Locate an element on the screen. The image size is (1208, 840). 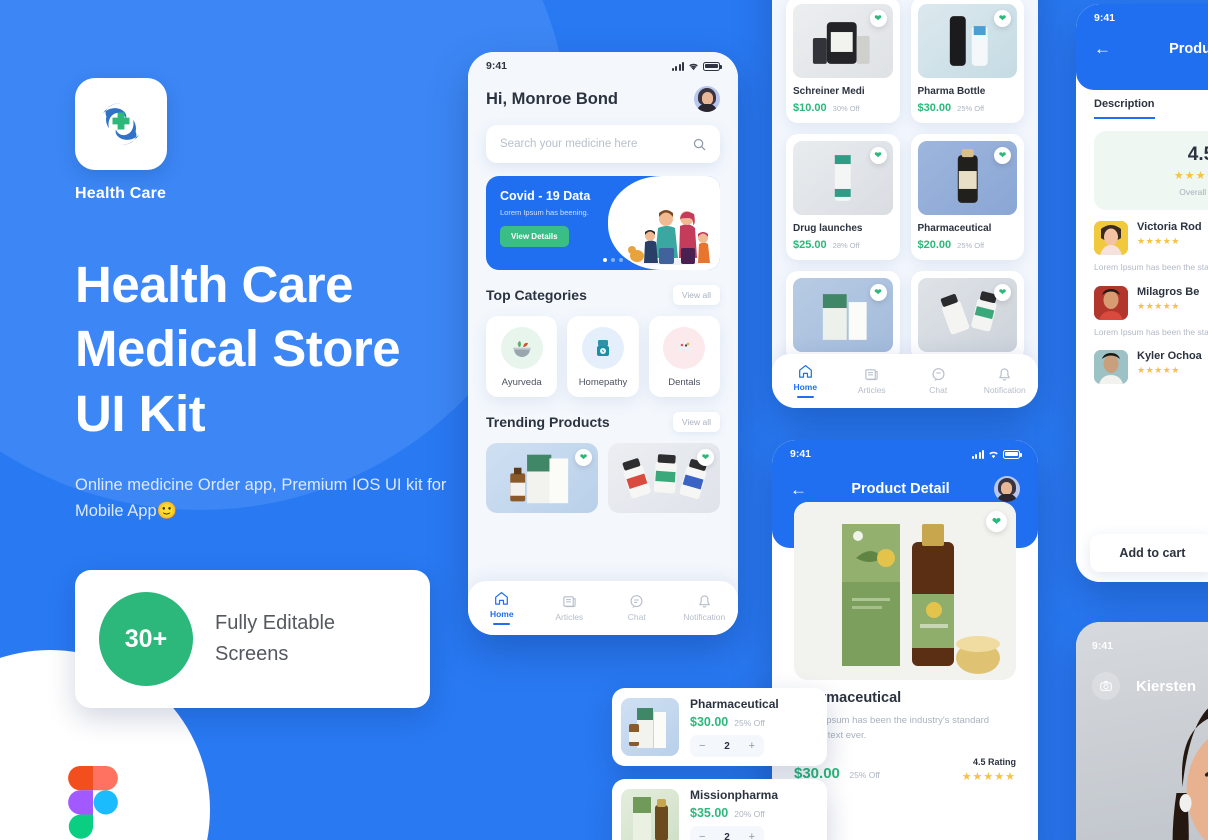
status-time: 9:41 is located at coordinates (801, 454).